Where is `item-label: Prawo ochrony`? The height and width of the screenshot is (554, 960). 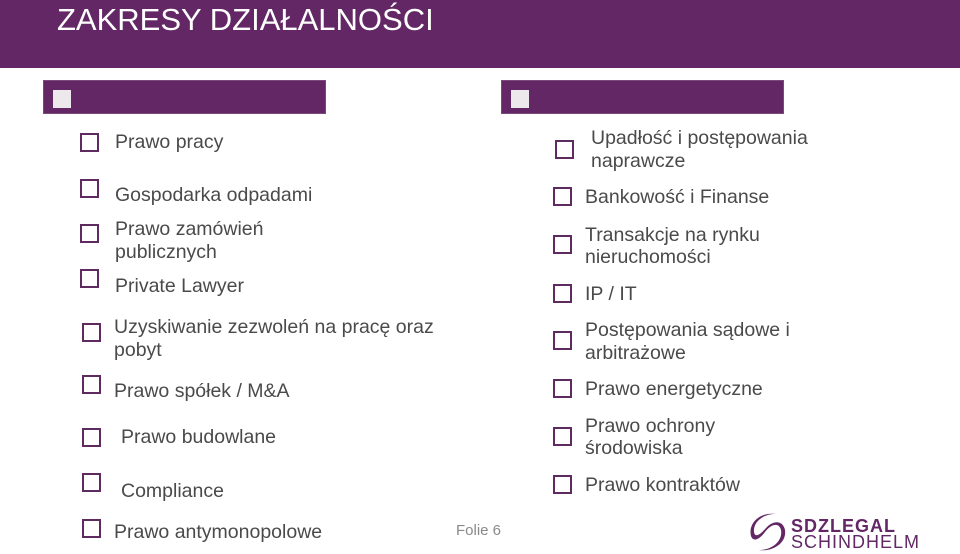
item-label: Prawo ochrony is located at coordinates (650, 426).